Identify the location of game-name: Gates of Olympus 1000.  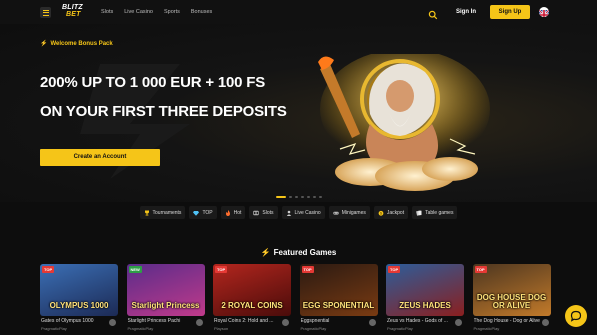
(67, 321).